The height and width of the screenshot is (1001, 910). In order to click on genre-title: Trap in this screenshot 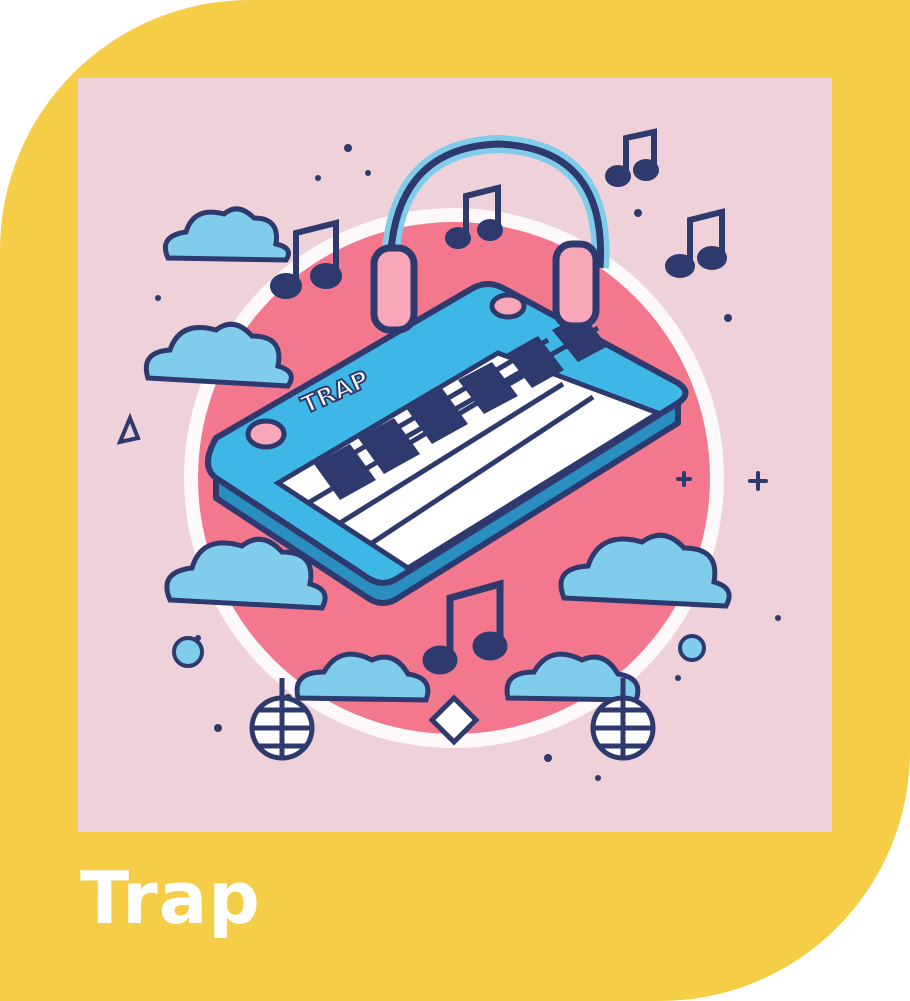, I will do `click(170, 898)`.